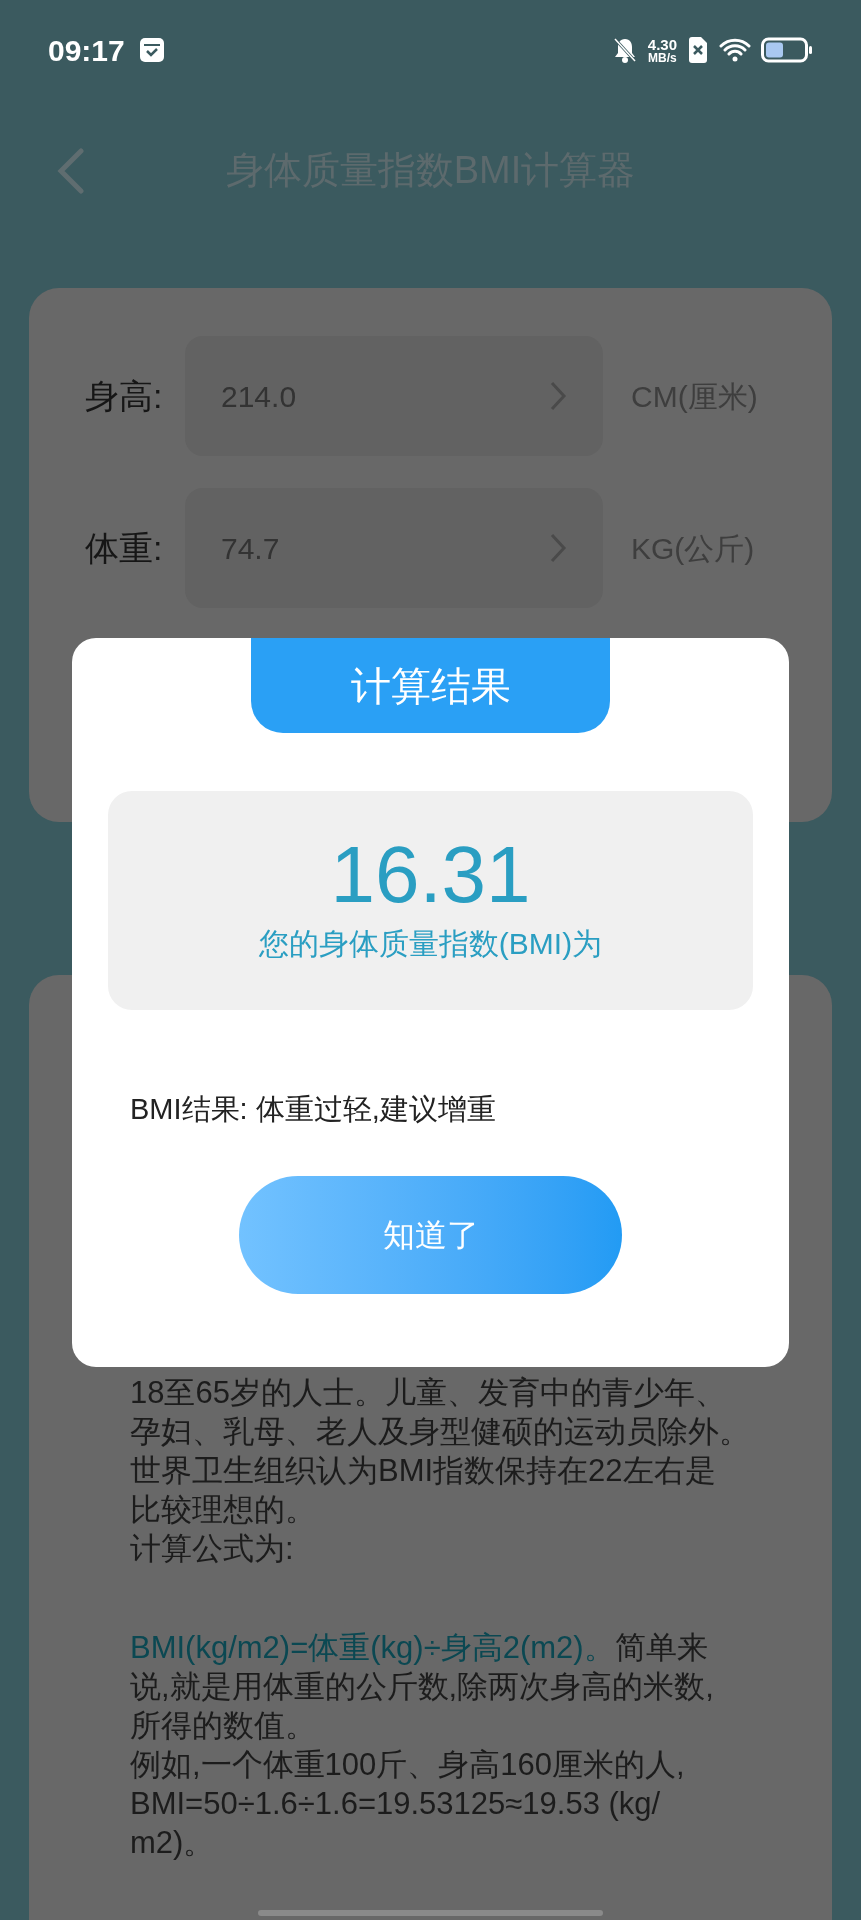  Describe the element at coordinates (396, 1804) in the screenshot. I see `info-text-line: BMI=50÷1.6÷1.6=19.53125≈19.53 (kg/` at that location.